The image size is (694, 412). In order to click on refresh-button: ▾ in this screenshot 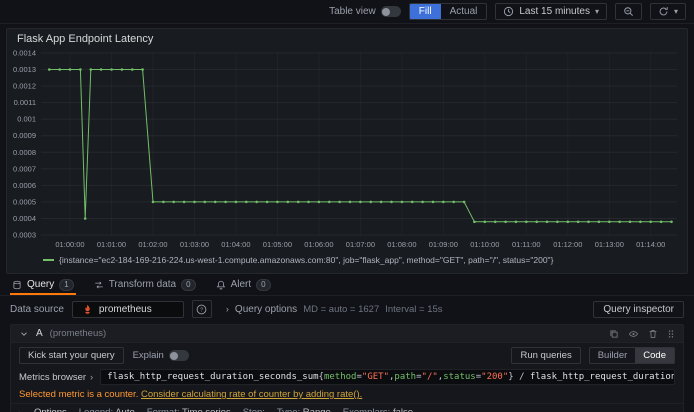, I will do `click(667, 11)`.